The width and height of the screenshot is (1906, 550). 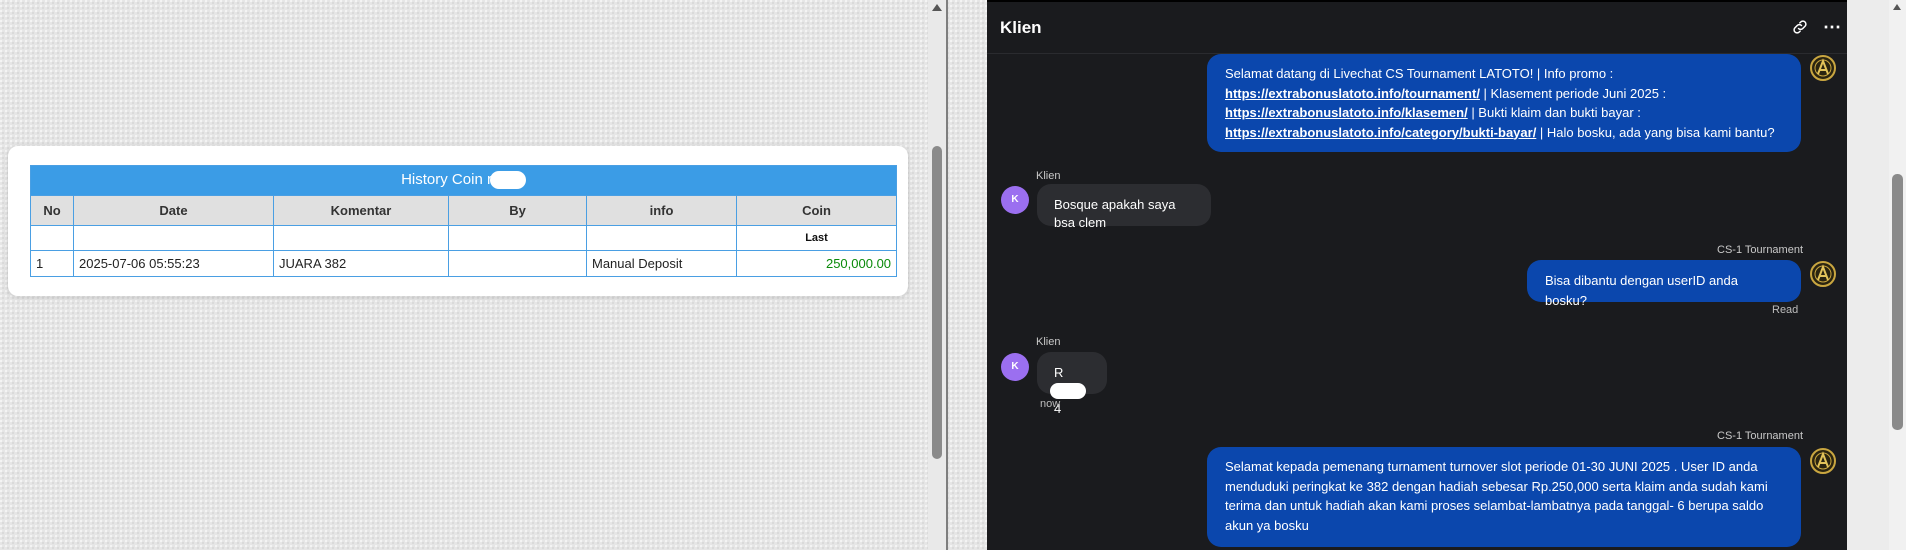 I want to click on column-header-coin: Coin, so click(x=816, y=210).